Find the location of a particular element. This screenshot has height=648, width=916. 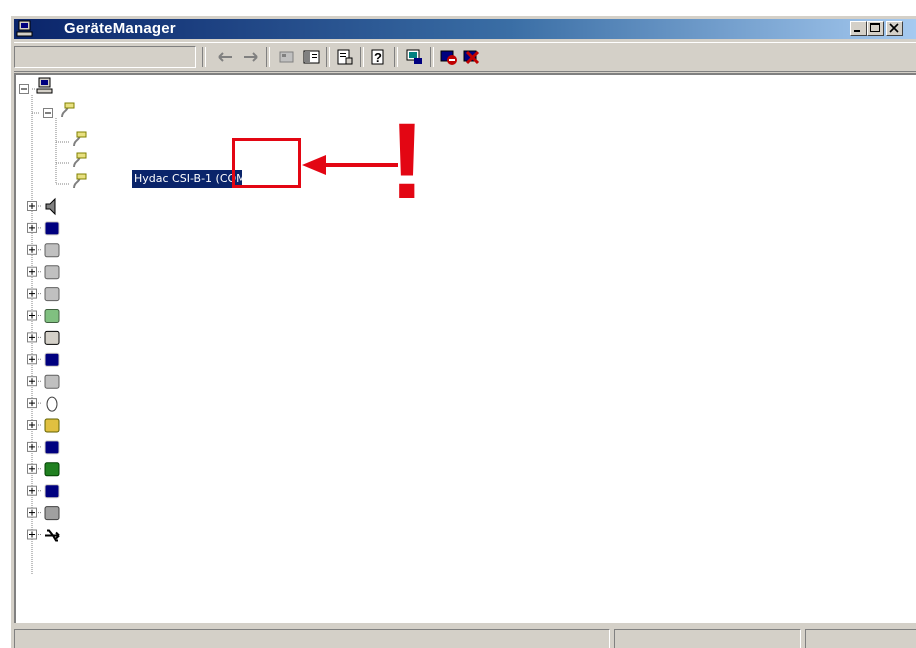

floppy-icon is located at coordinates (52, 294).